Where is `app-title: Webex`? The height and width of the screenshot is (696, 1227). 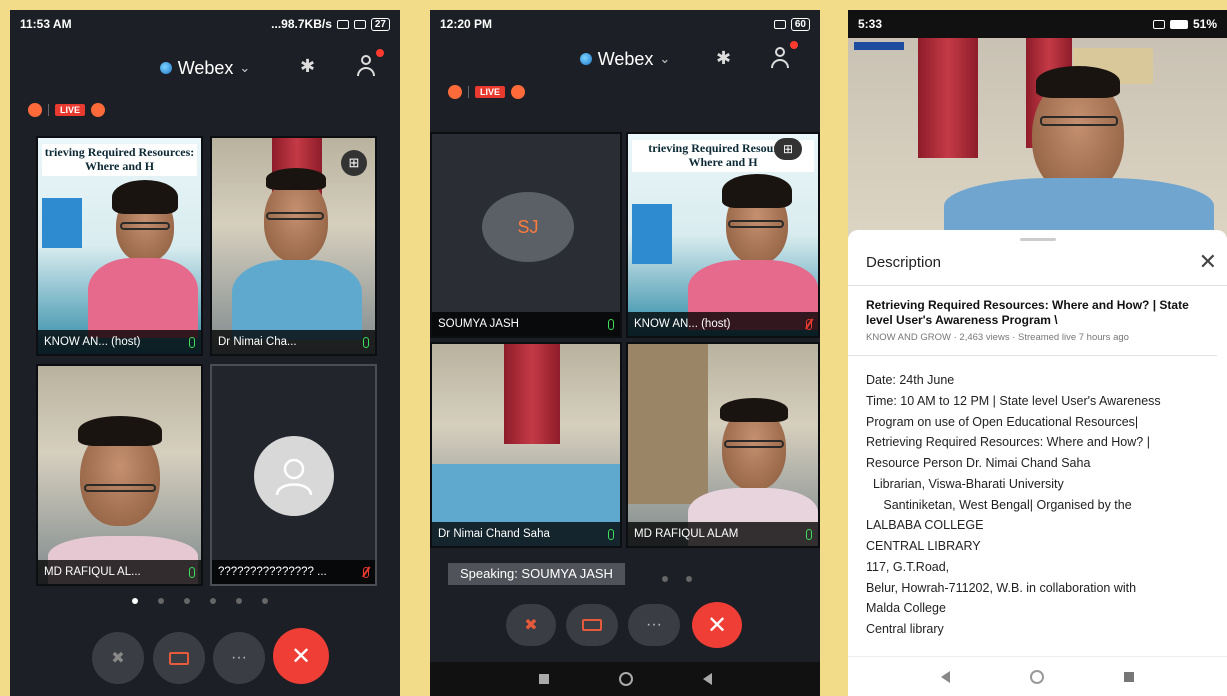
app-title: Webex is located at coordinates (625, 58).